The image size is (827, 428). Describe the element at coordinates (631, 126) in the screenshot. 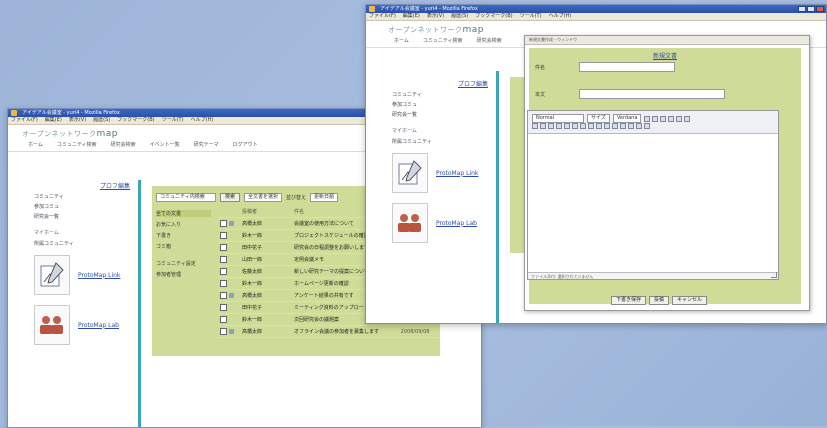

I see `undo-icon` at that location.